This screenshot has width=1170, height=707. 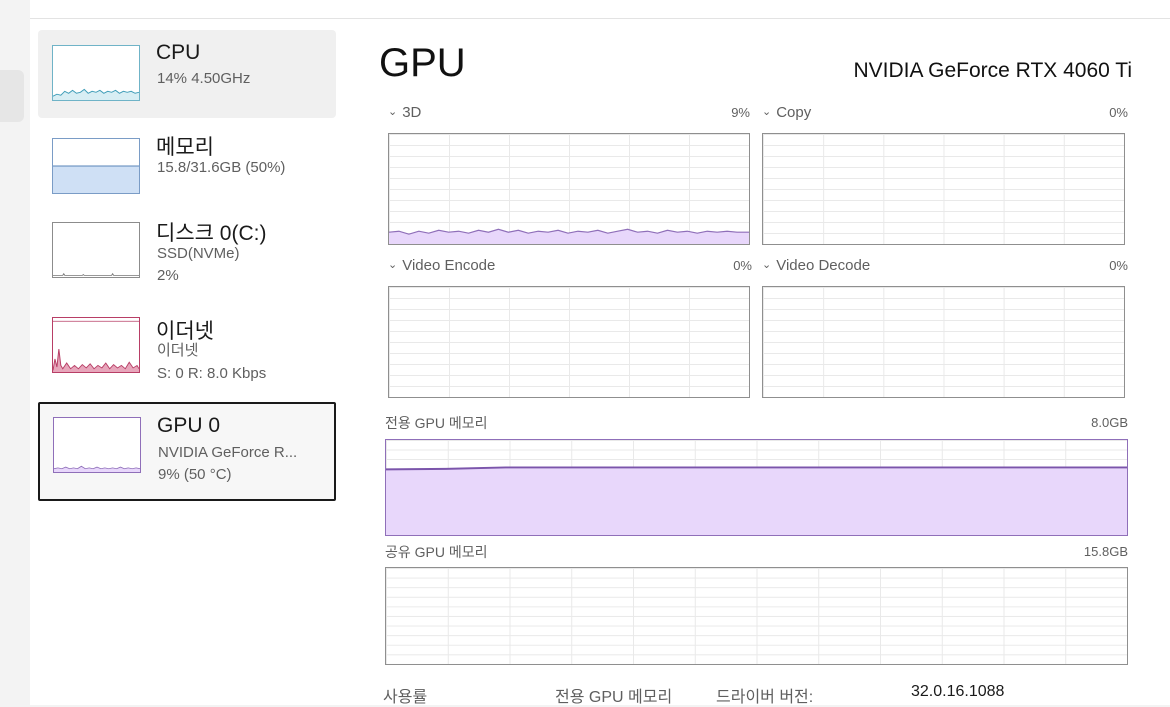 I want to click on engine-3d-selector: ⌄ 3D, so click(x=404, y=112).